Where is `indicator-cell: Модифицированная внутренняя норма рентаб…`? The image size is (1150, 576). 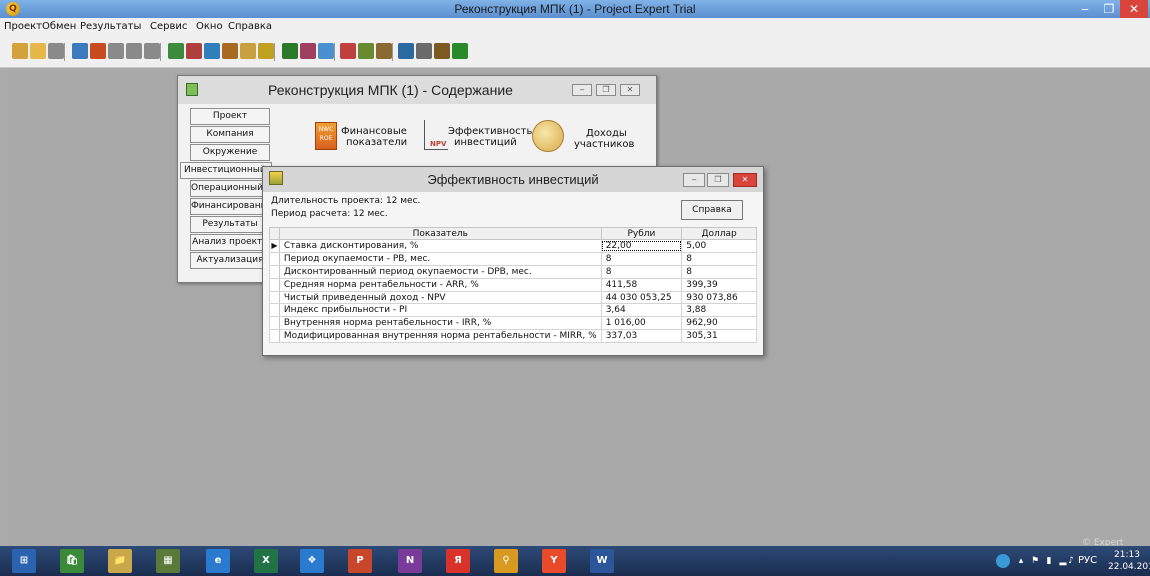 indicator-cell: Модифицированная внутренняя норма рентаб… is located at coordinates (440, 336).